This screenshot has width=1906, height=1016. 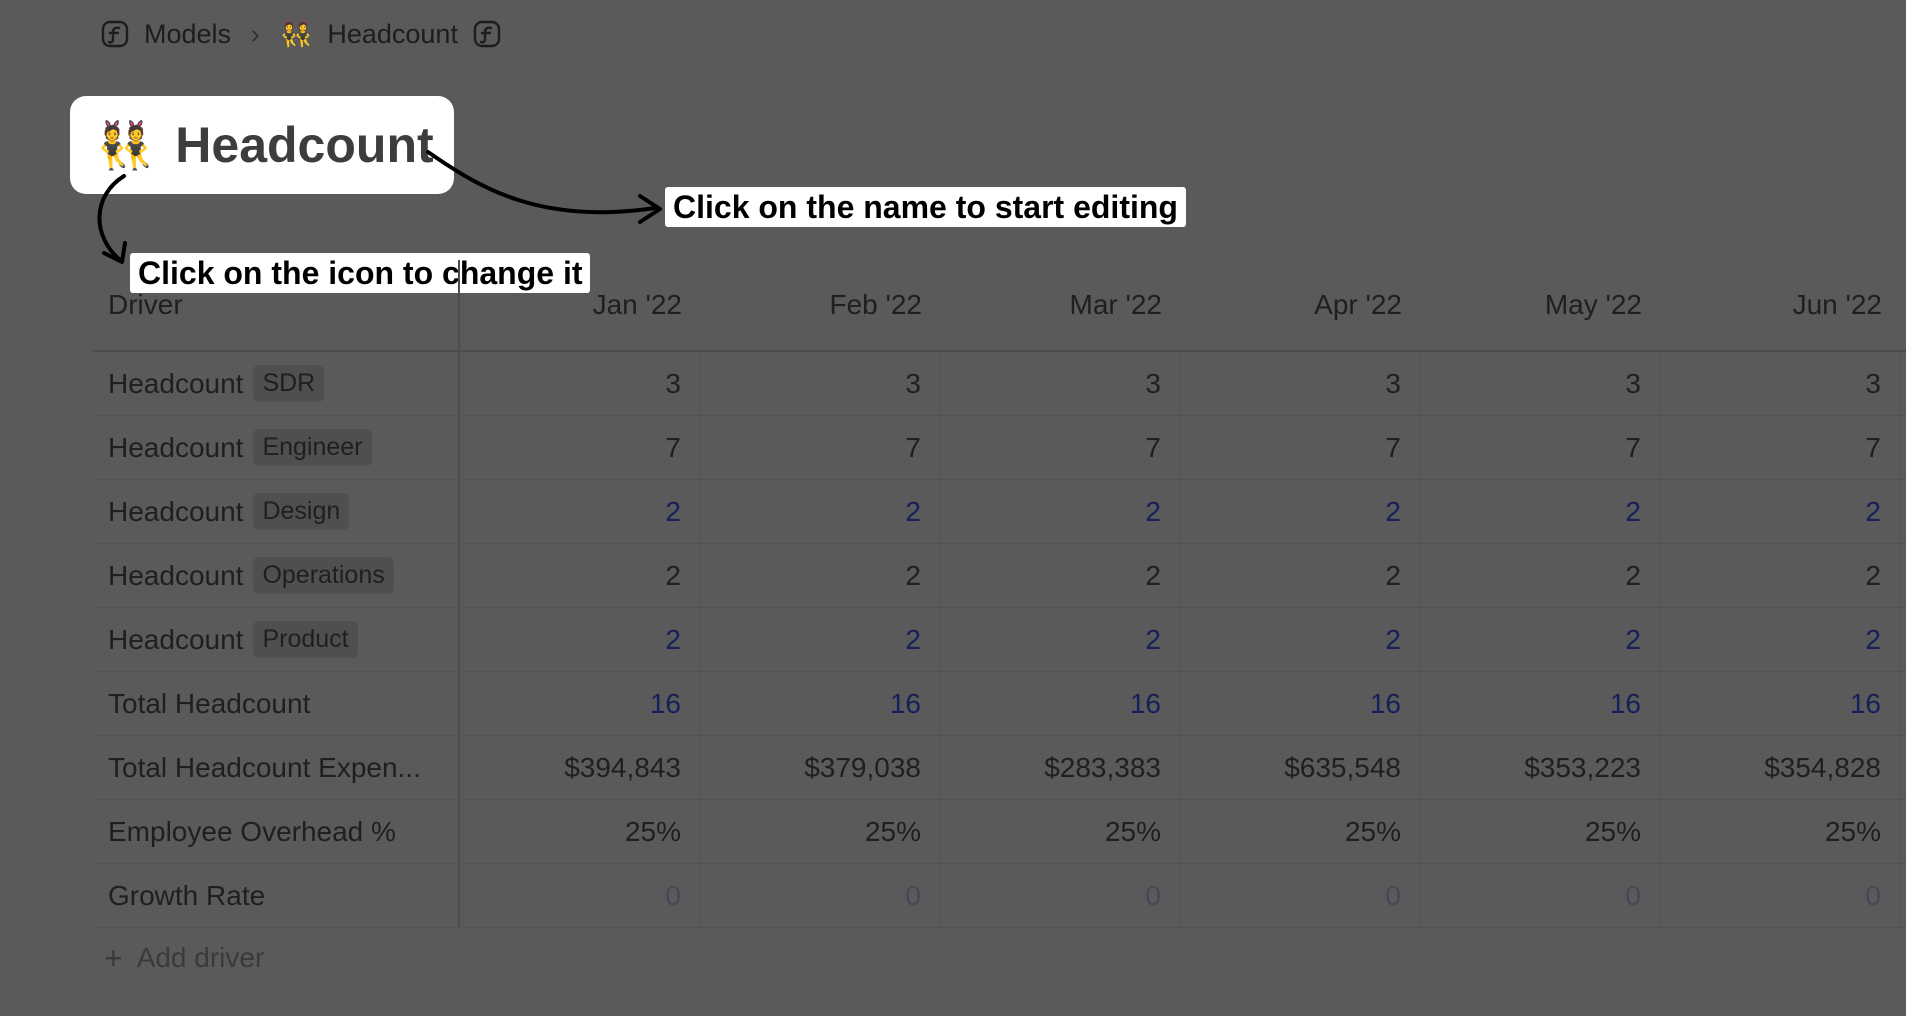 I want to click on driver-name-cell: Headcount SDR, so click(x=276, y=383).